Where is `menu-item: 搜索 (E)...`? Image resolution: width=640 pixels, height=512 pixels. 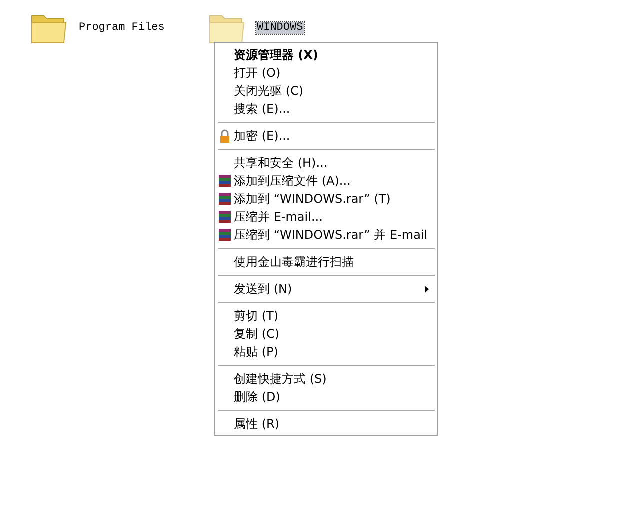
menu-item: 搜索 (E)... is located at coordinates (326, 109).